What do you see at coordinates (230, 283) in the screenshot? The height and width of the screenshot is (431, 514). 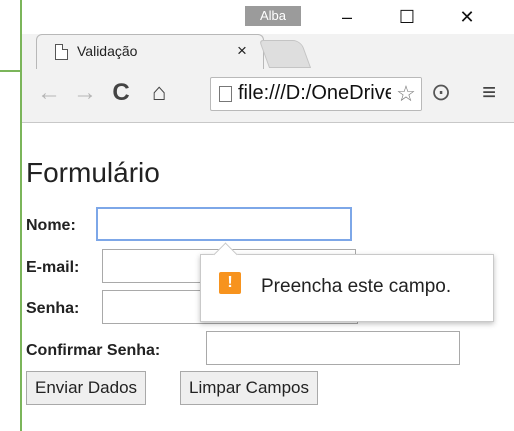 I see `warning-icon: !` at bounding box center [230, 283].